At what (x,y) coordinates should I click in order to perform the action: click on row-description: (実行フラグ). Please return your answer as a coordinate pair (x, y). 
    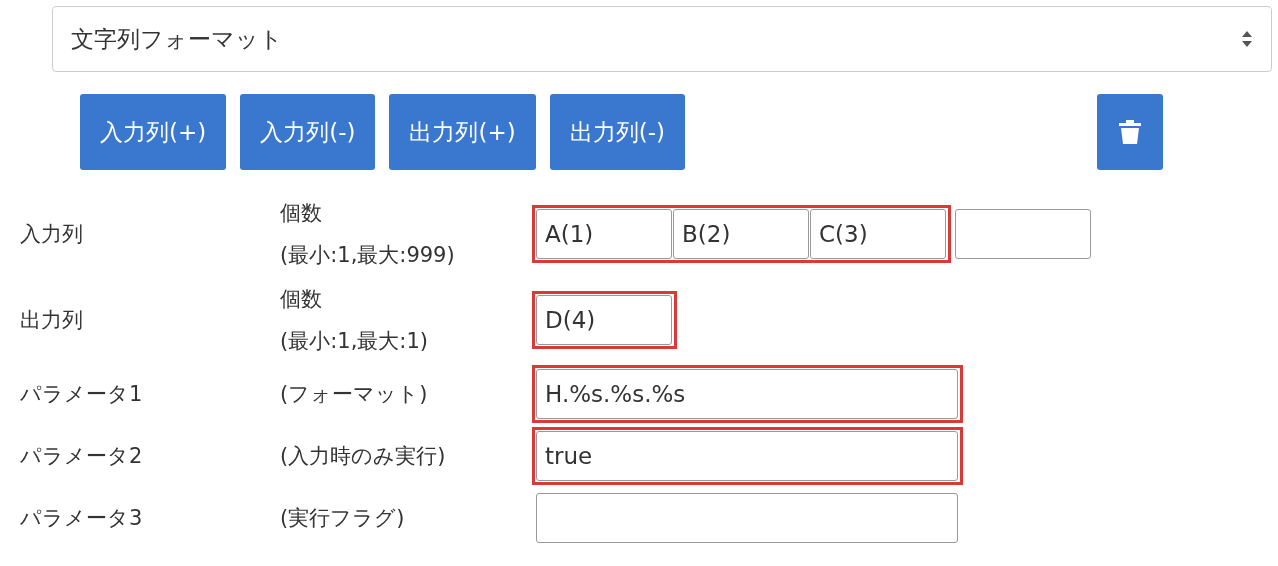
    Looking at the image, I should click on (343, 518).